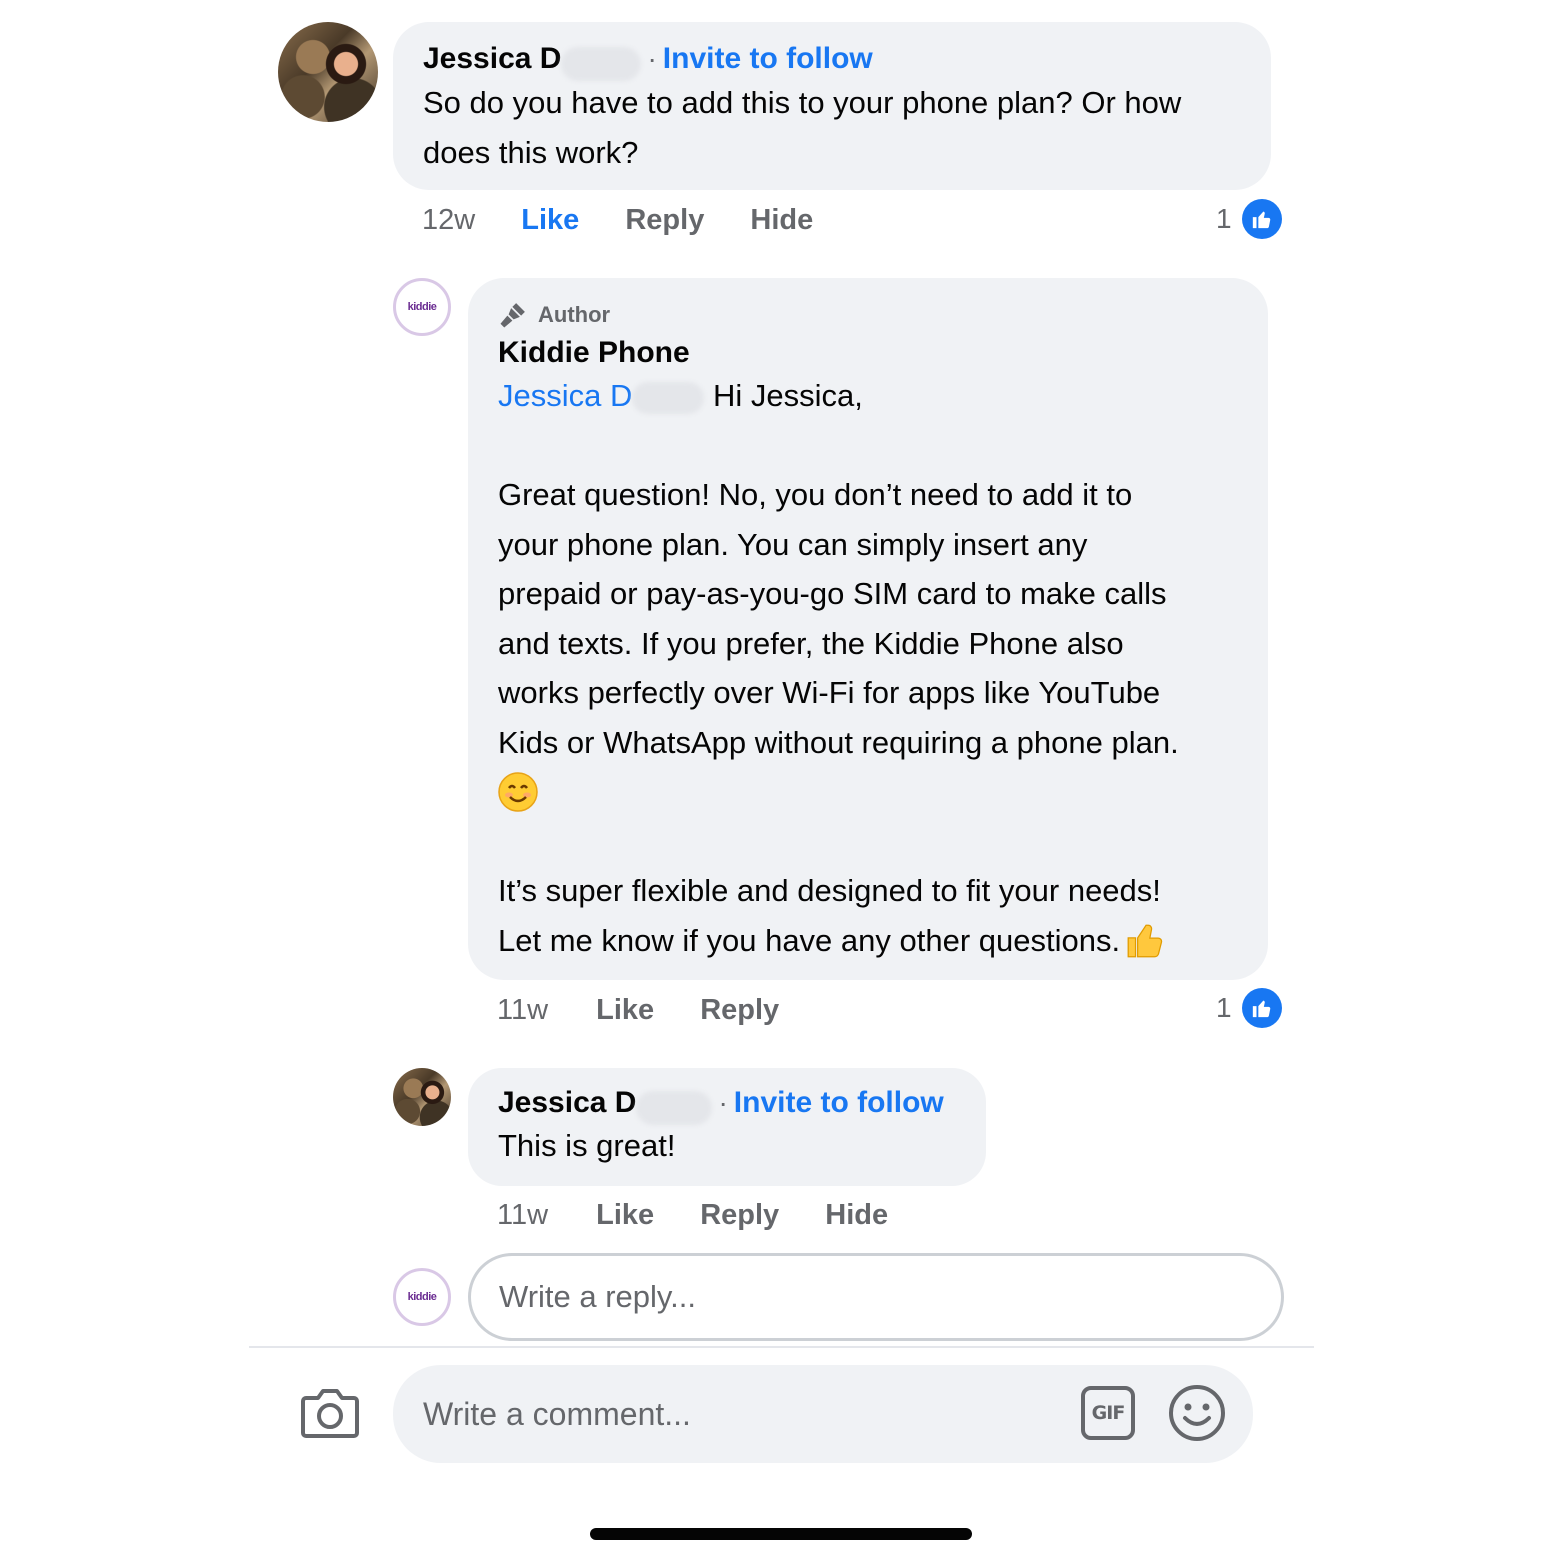  What do you see at coordinates (330, 1413) in the screenshot?
I see `camera-icon` at bounding box center [330, 1413].